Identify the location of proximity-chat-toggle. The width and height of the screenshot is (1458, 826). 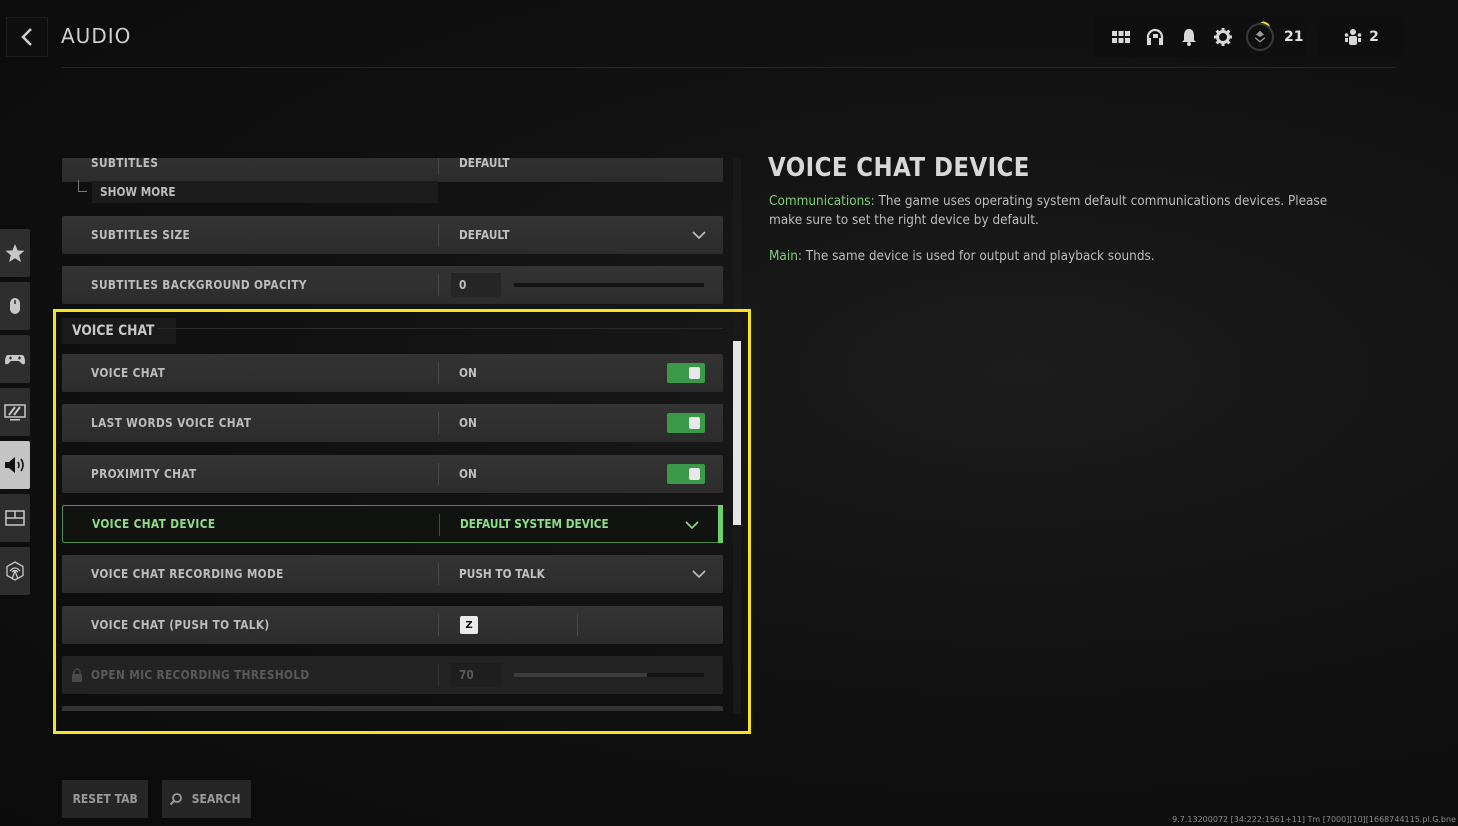
(686, 474).